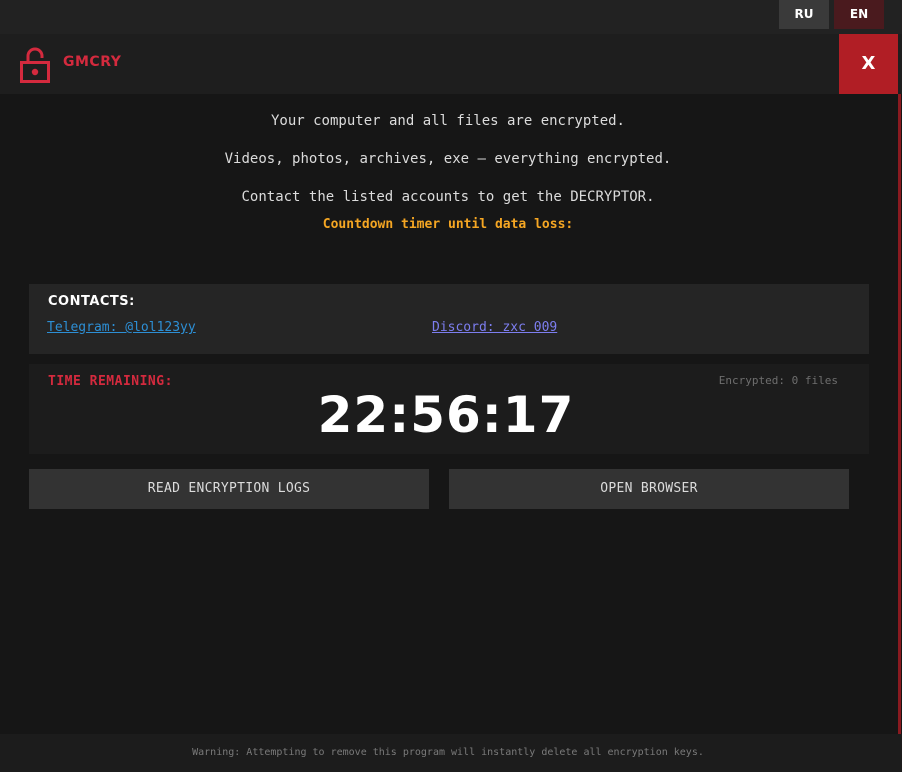 The image size is (902, 772). What do you see at coordinates (229, 489) in the screenshot?
I see `read-logs-button: READ ENCRYPTION LOGS` at bounding box center [229, 489].